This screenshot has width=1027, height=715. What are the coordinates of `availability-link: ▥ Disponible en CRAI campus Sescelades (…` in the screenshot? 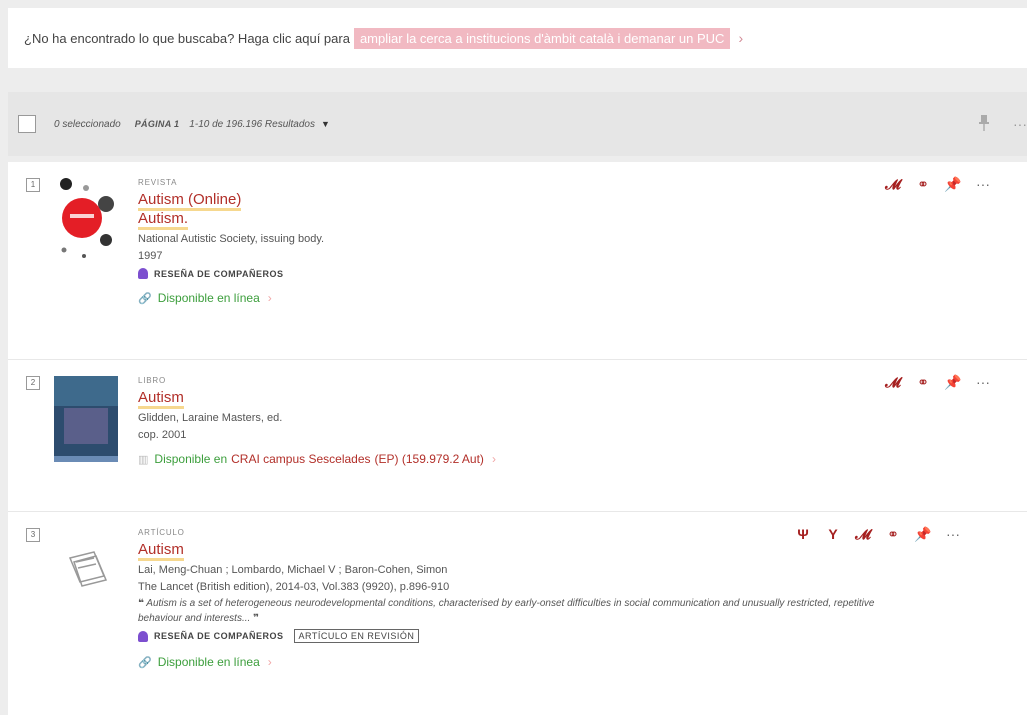 It's located at (508, 459).